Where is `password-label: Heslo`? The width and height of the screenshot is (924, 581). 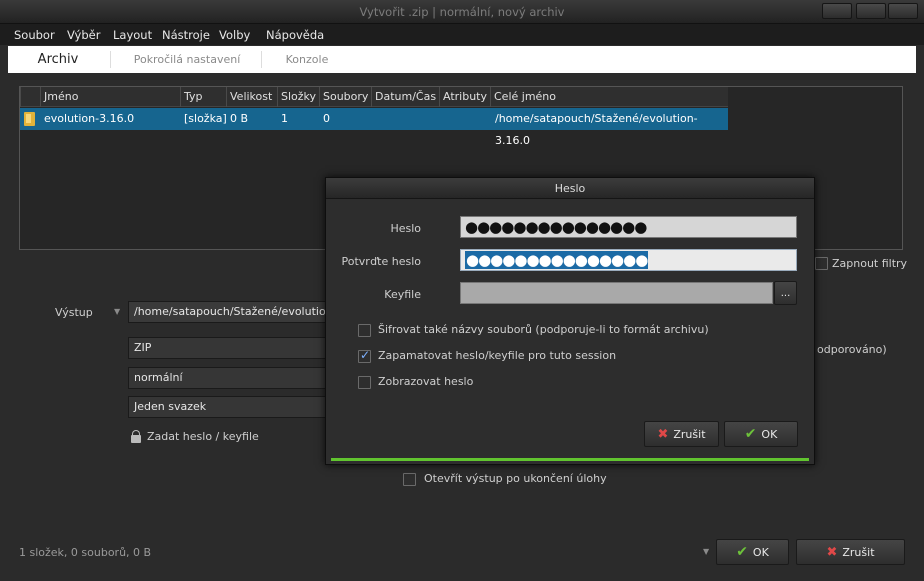
password-label: Heslo is located at coordinates (405, 228).